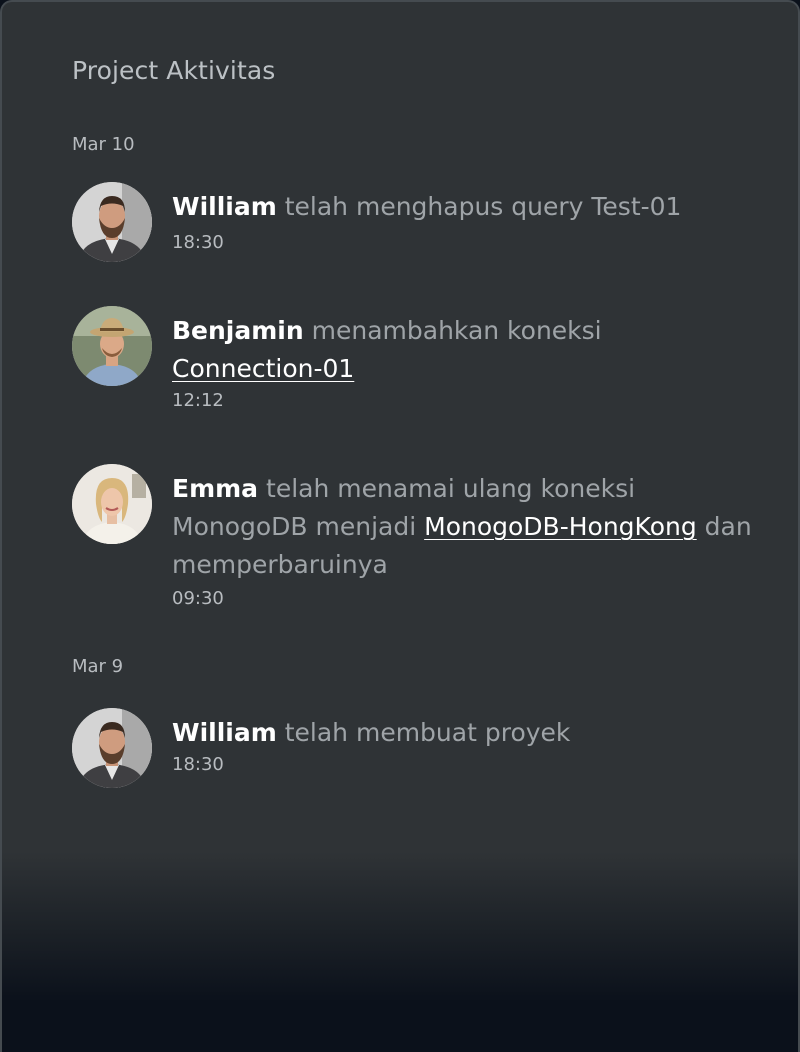  What do you see at coordinates (483, 206) in the screenshot?
I see `activity-action: telah menghapus query Test-01` at bounding box center [483, 206].